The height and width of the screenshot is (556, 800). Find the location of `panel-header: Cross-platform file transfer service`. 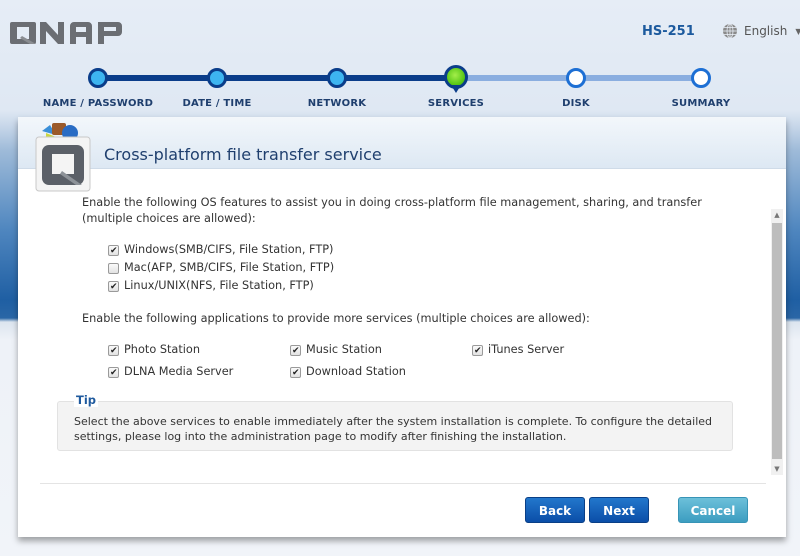

panel-header: Cross-platform file transfer service is located at coordinates (402, 143).